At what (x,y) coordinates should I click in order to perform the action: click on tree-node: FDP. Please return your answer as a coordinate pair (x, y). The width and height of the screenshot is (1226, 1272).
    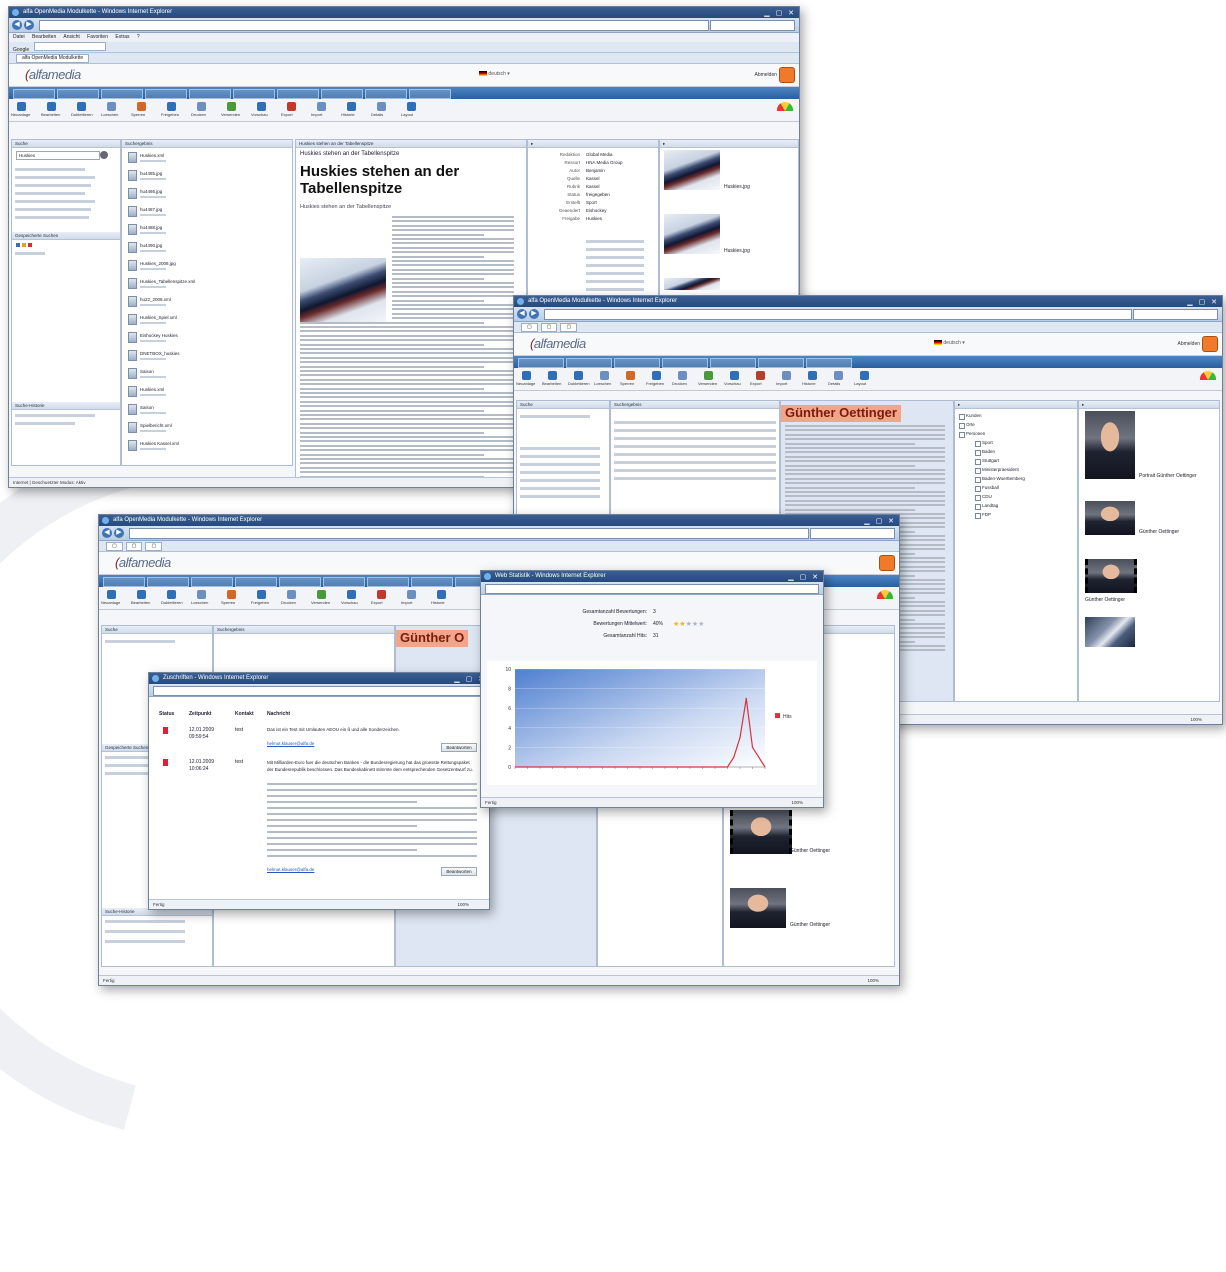
    Looking at the image, I should click on (986, 514).